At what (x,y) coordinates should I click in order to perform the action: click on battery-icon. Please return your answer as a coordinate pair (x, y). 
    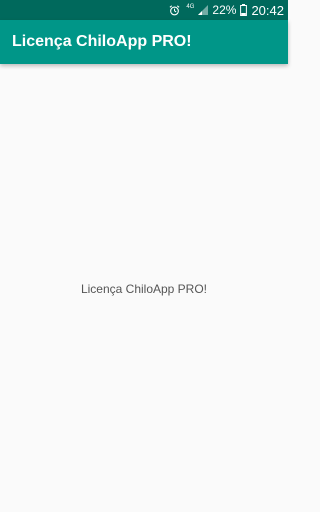
    Looking at the image, I should click on (244, 10).